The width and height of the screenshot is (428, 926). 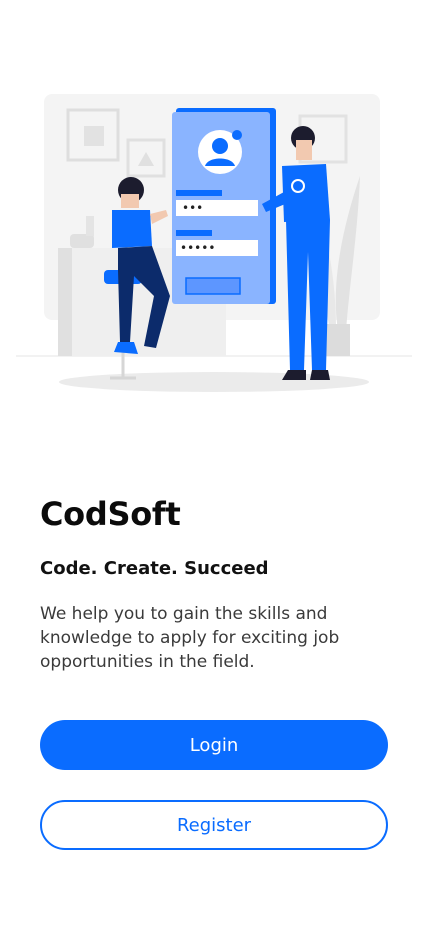 I want to click on vase-icon, so click(x=90, y=226).